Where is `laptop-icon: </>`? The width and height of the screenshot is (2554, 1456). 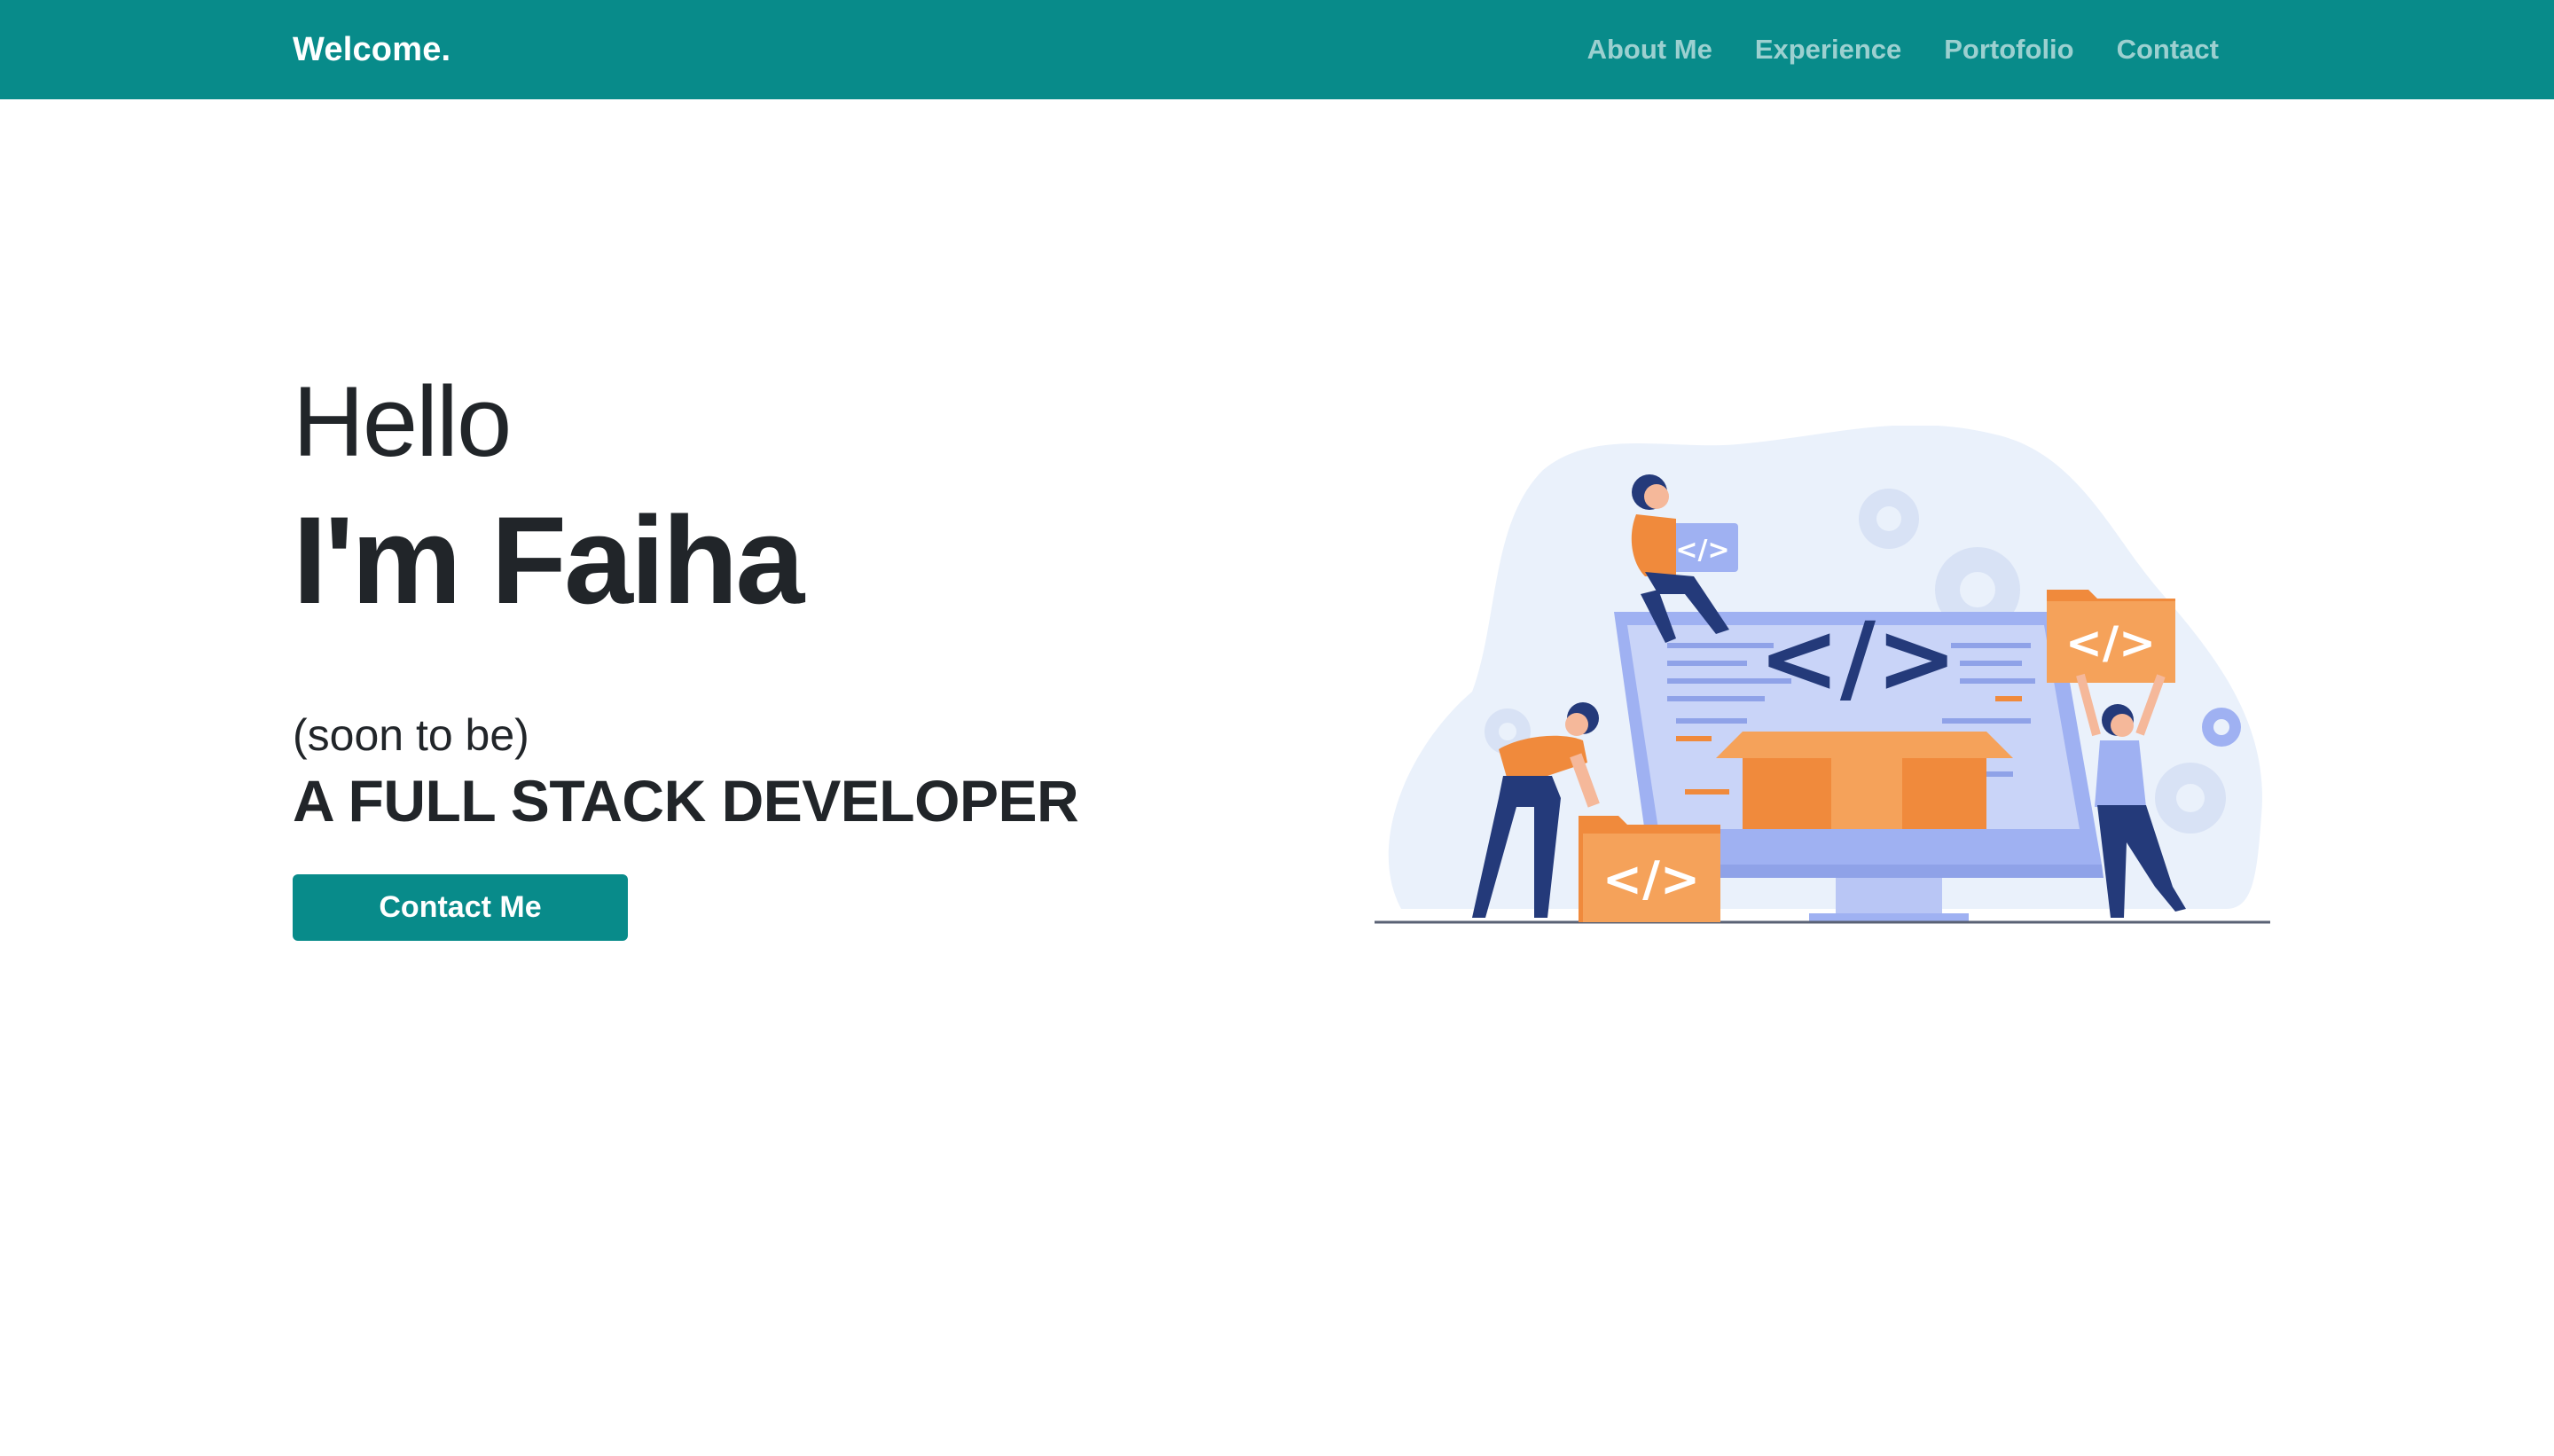
laptop-icon: </> is located at coordinates (1702, 547).